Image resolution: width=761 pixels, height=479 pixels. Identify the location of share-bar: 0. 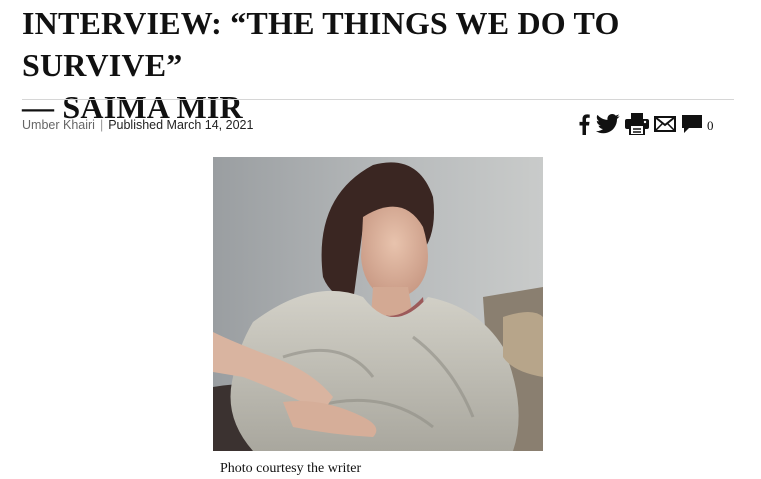
(645, 124).